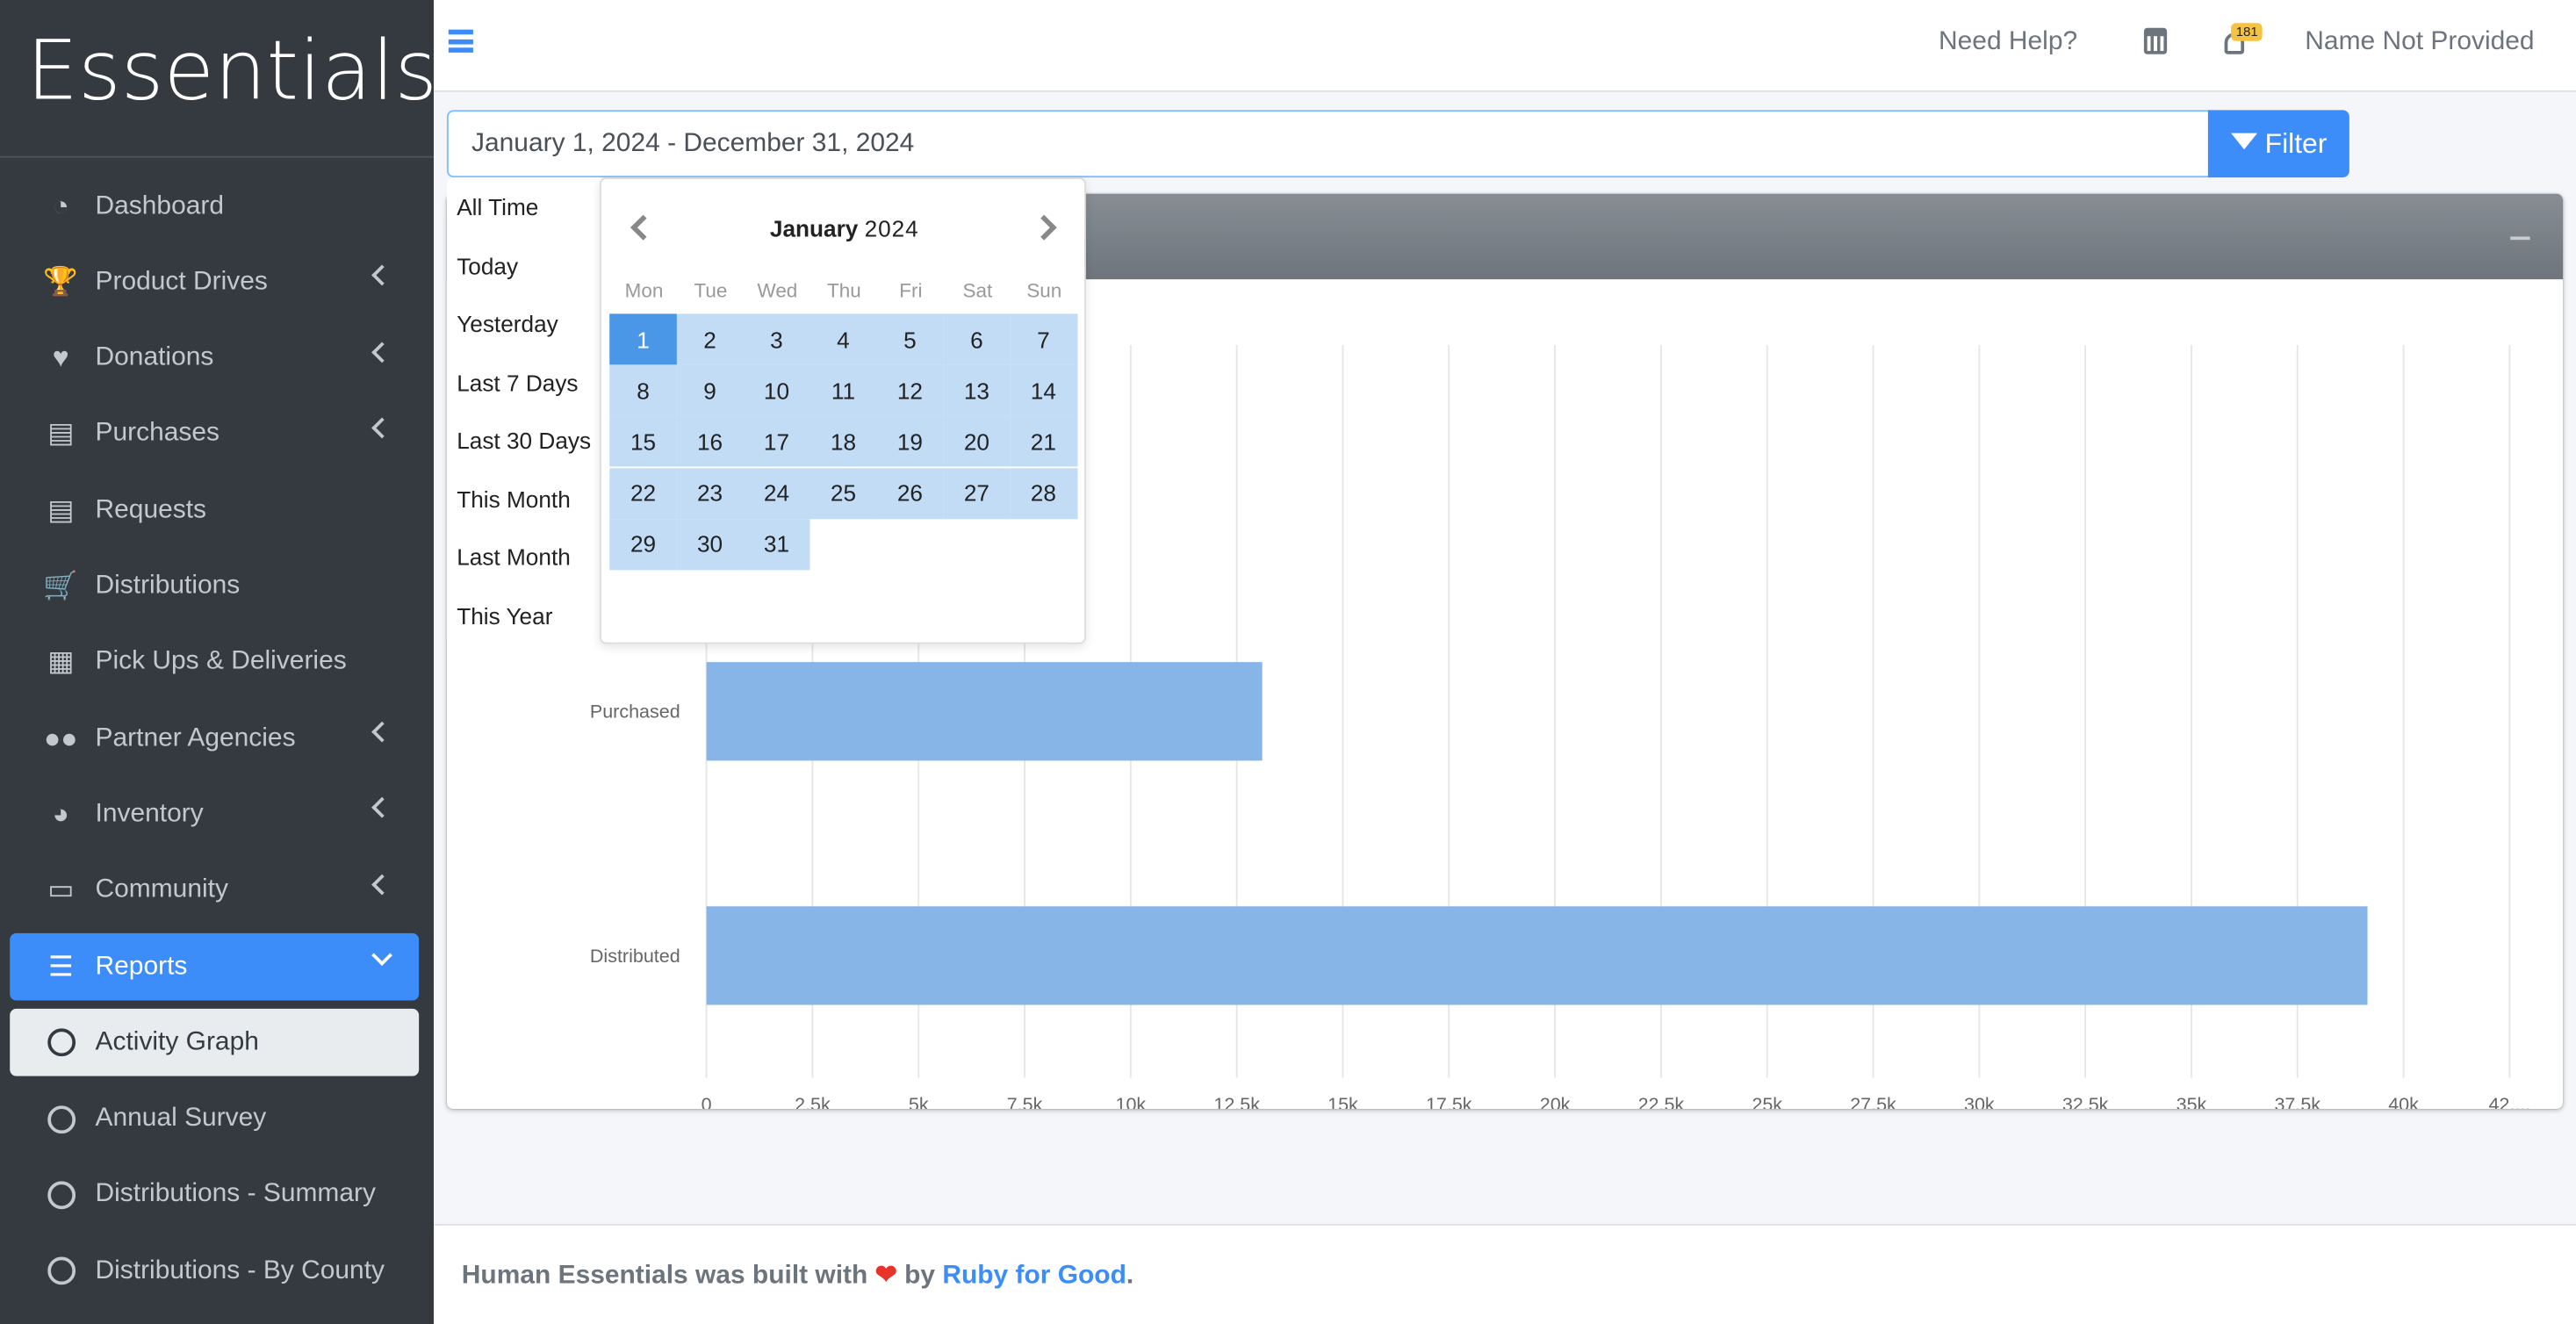  Describe the element at coordinates (643, 544) in the screenshot. I see `calendar-day: 29` at that location.